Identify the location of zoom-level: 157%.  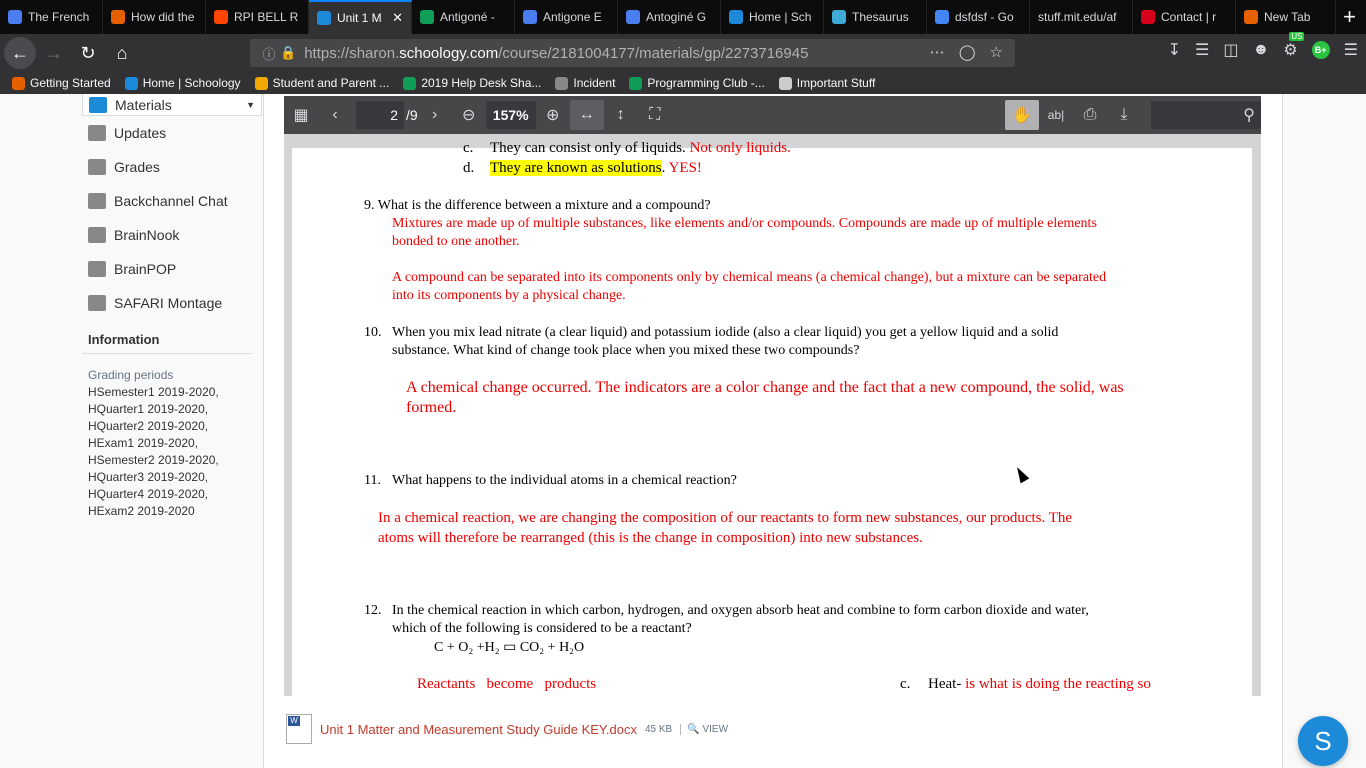
(510, 115).